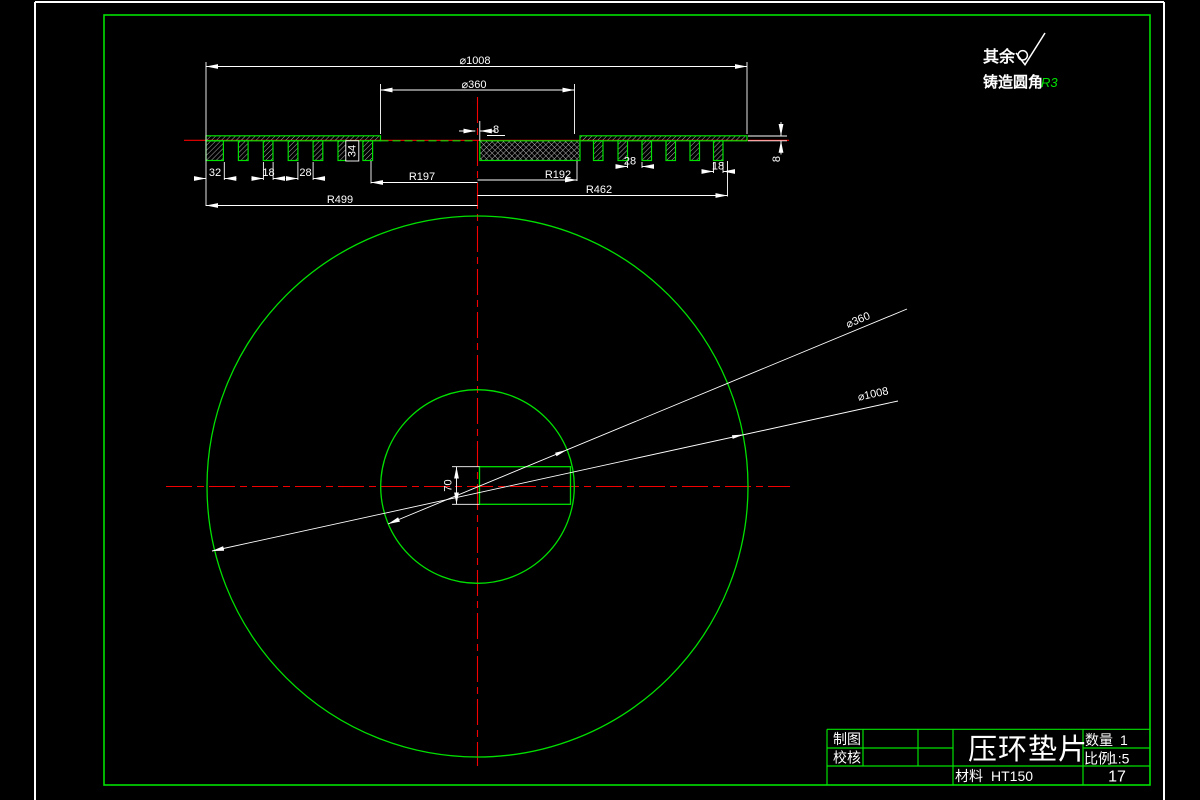 The image size is (1200, 800). Describe the element at coordinates (847, 739) in the screenshot. I see `tb-drawn-label: 制图` at that location.